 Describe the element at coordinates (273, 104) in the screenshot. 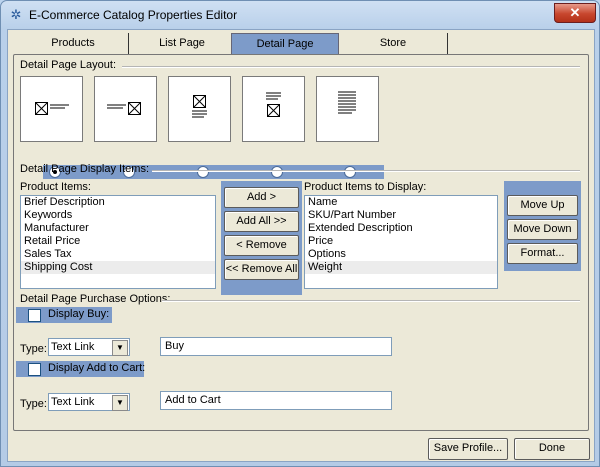

I see `text-top-image-bottom-icon` at that location.